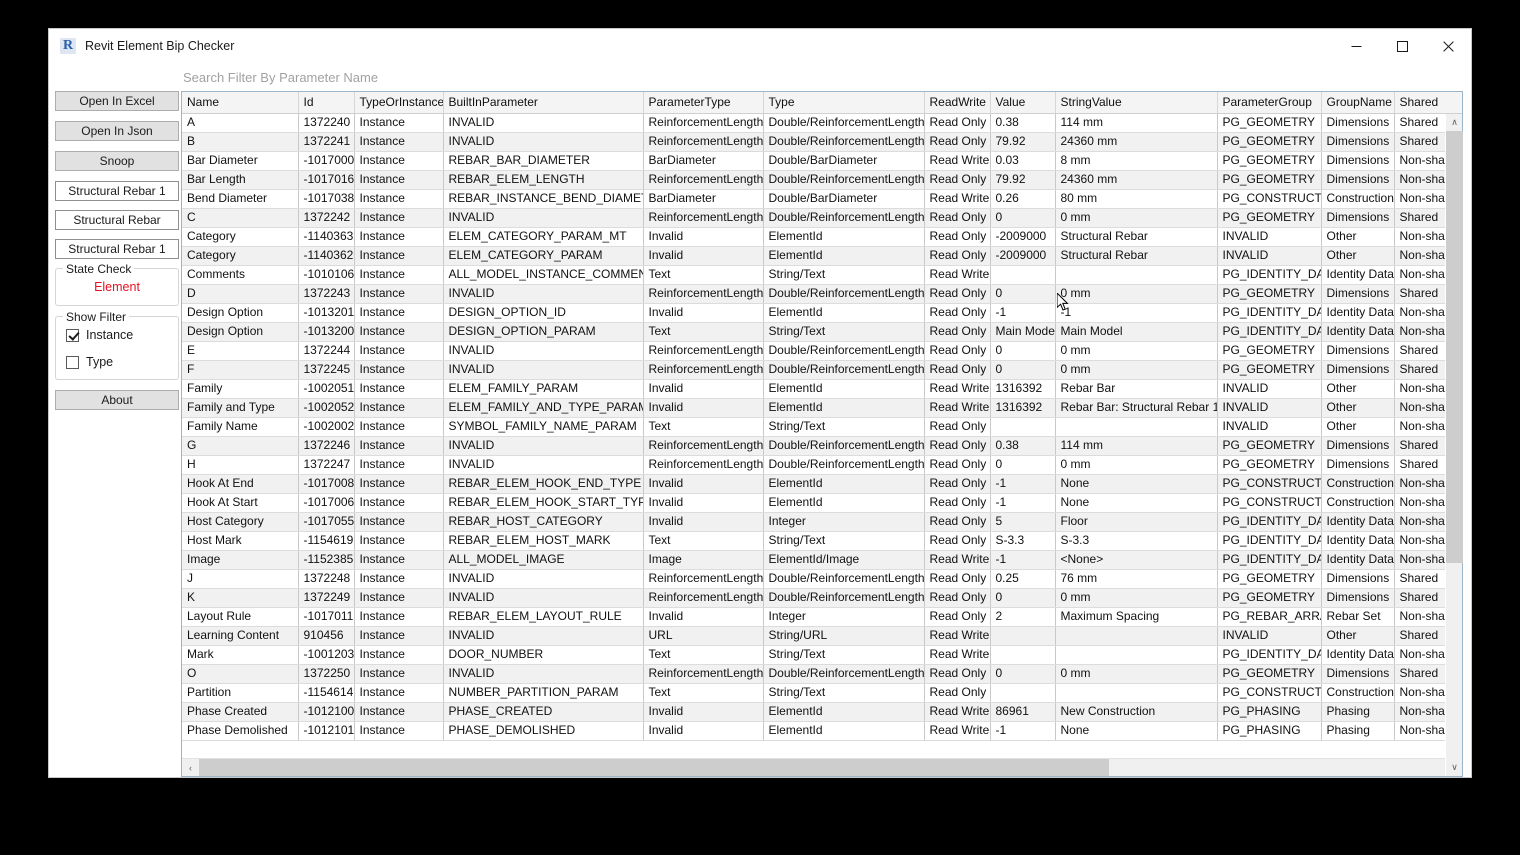 The height and width of the screenshot is (855, 1520). Describe the element at coordinates (240, 180) in the screenshot. I see `cell-name: Bar Length` at that location.